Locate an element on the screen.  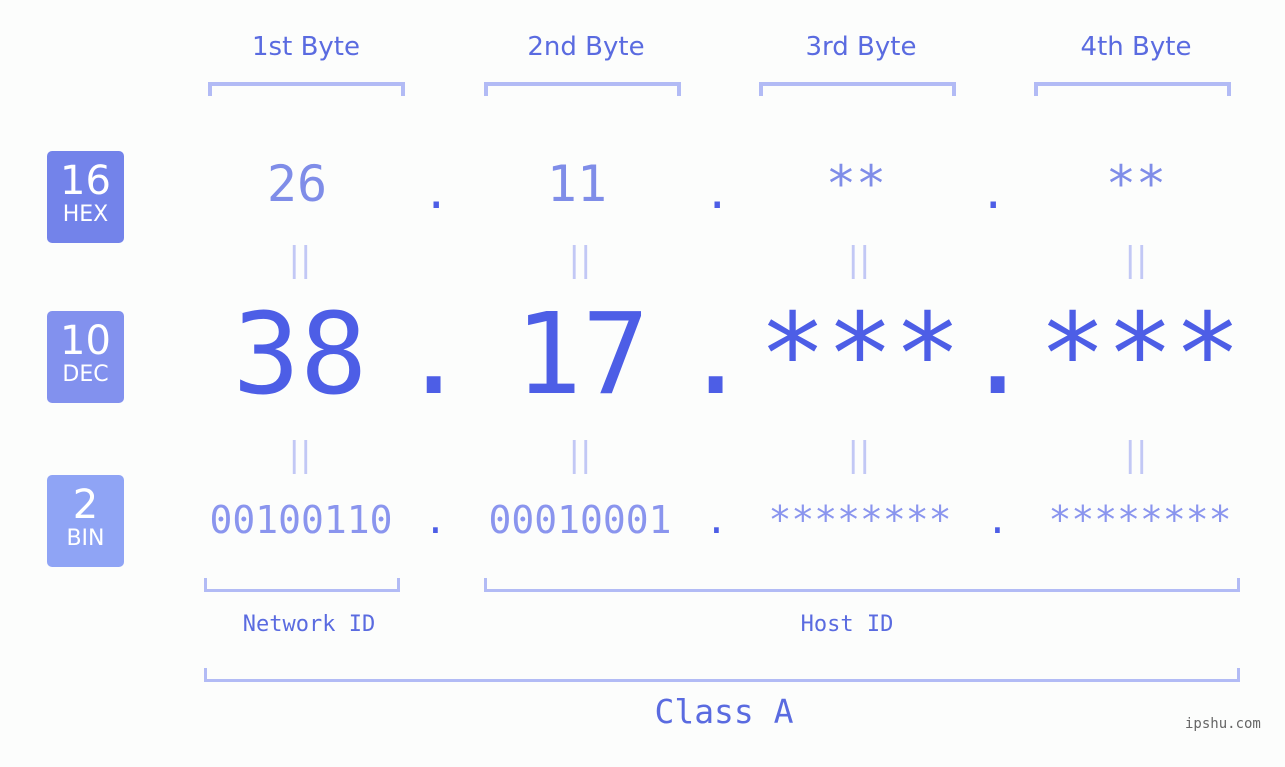
host-id-label: Host ID is located at coordinates (847, 624).